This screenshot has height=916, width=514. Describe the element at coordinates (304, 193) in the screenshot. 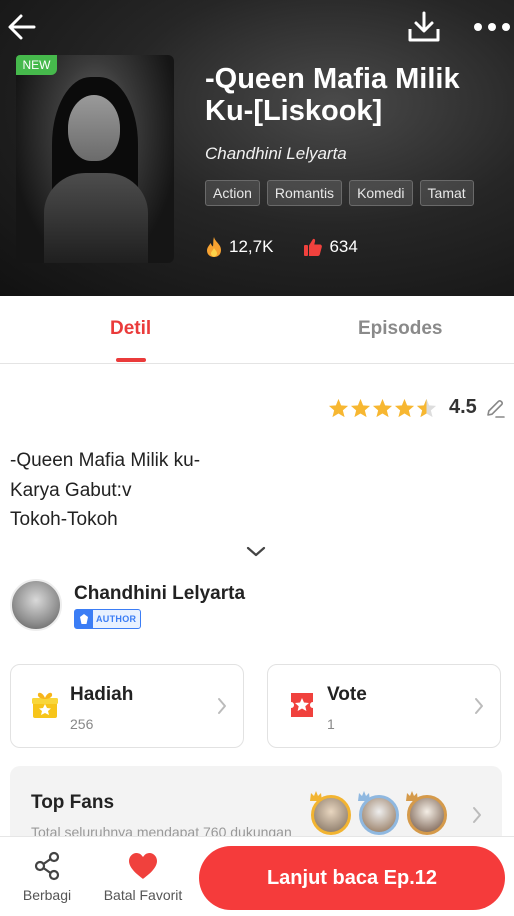

I see `genre-tag: Romantis` at that location.